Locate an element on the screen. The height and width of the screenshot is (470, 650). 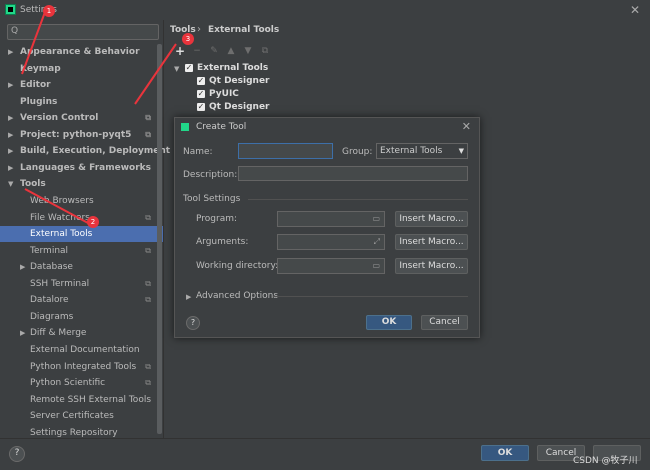
annotation-badge-3: 3 is located at coordinates (188, 39).